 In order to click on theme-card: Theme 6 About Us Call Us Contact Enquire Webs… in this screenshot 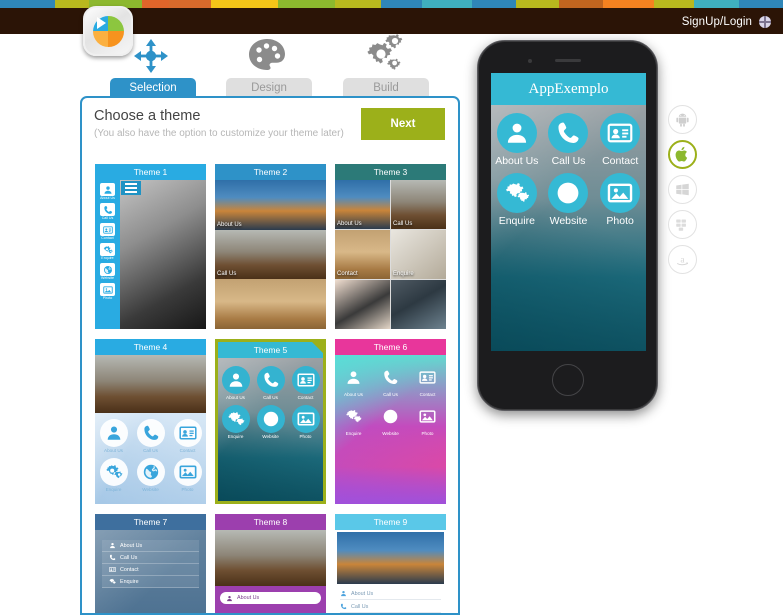, I will do `click(390, 421)`.